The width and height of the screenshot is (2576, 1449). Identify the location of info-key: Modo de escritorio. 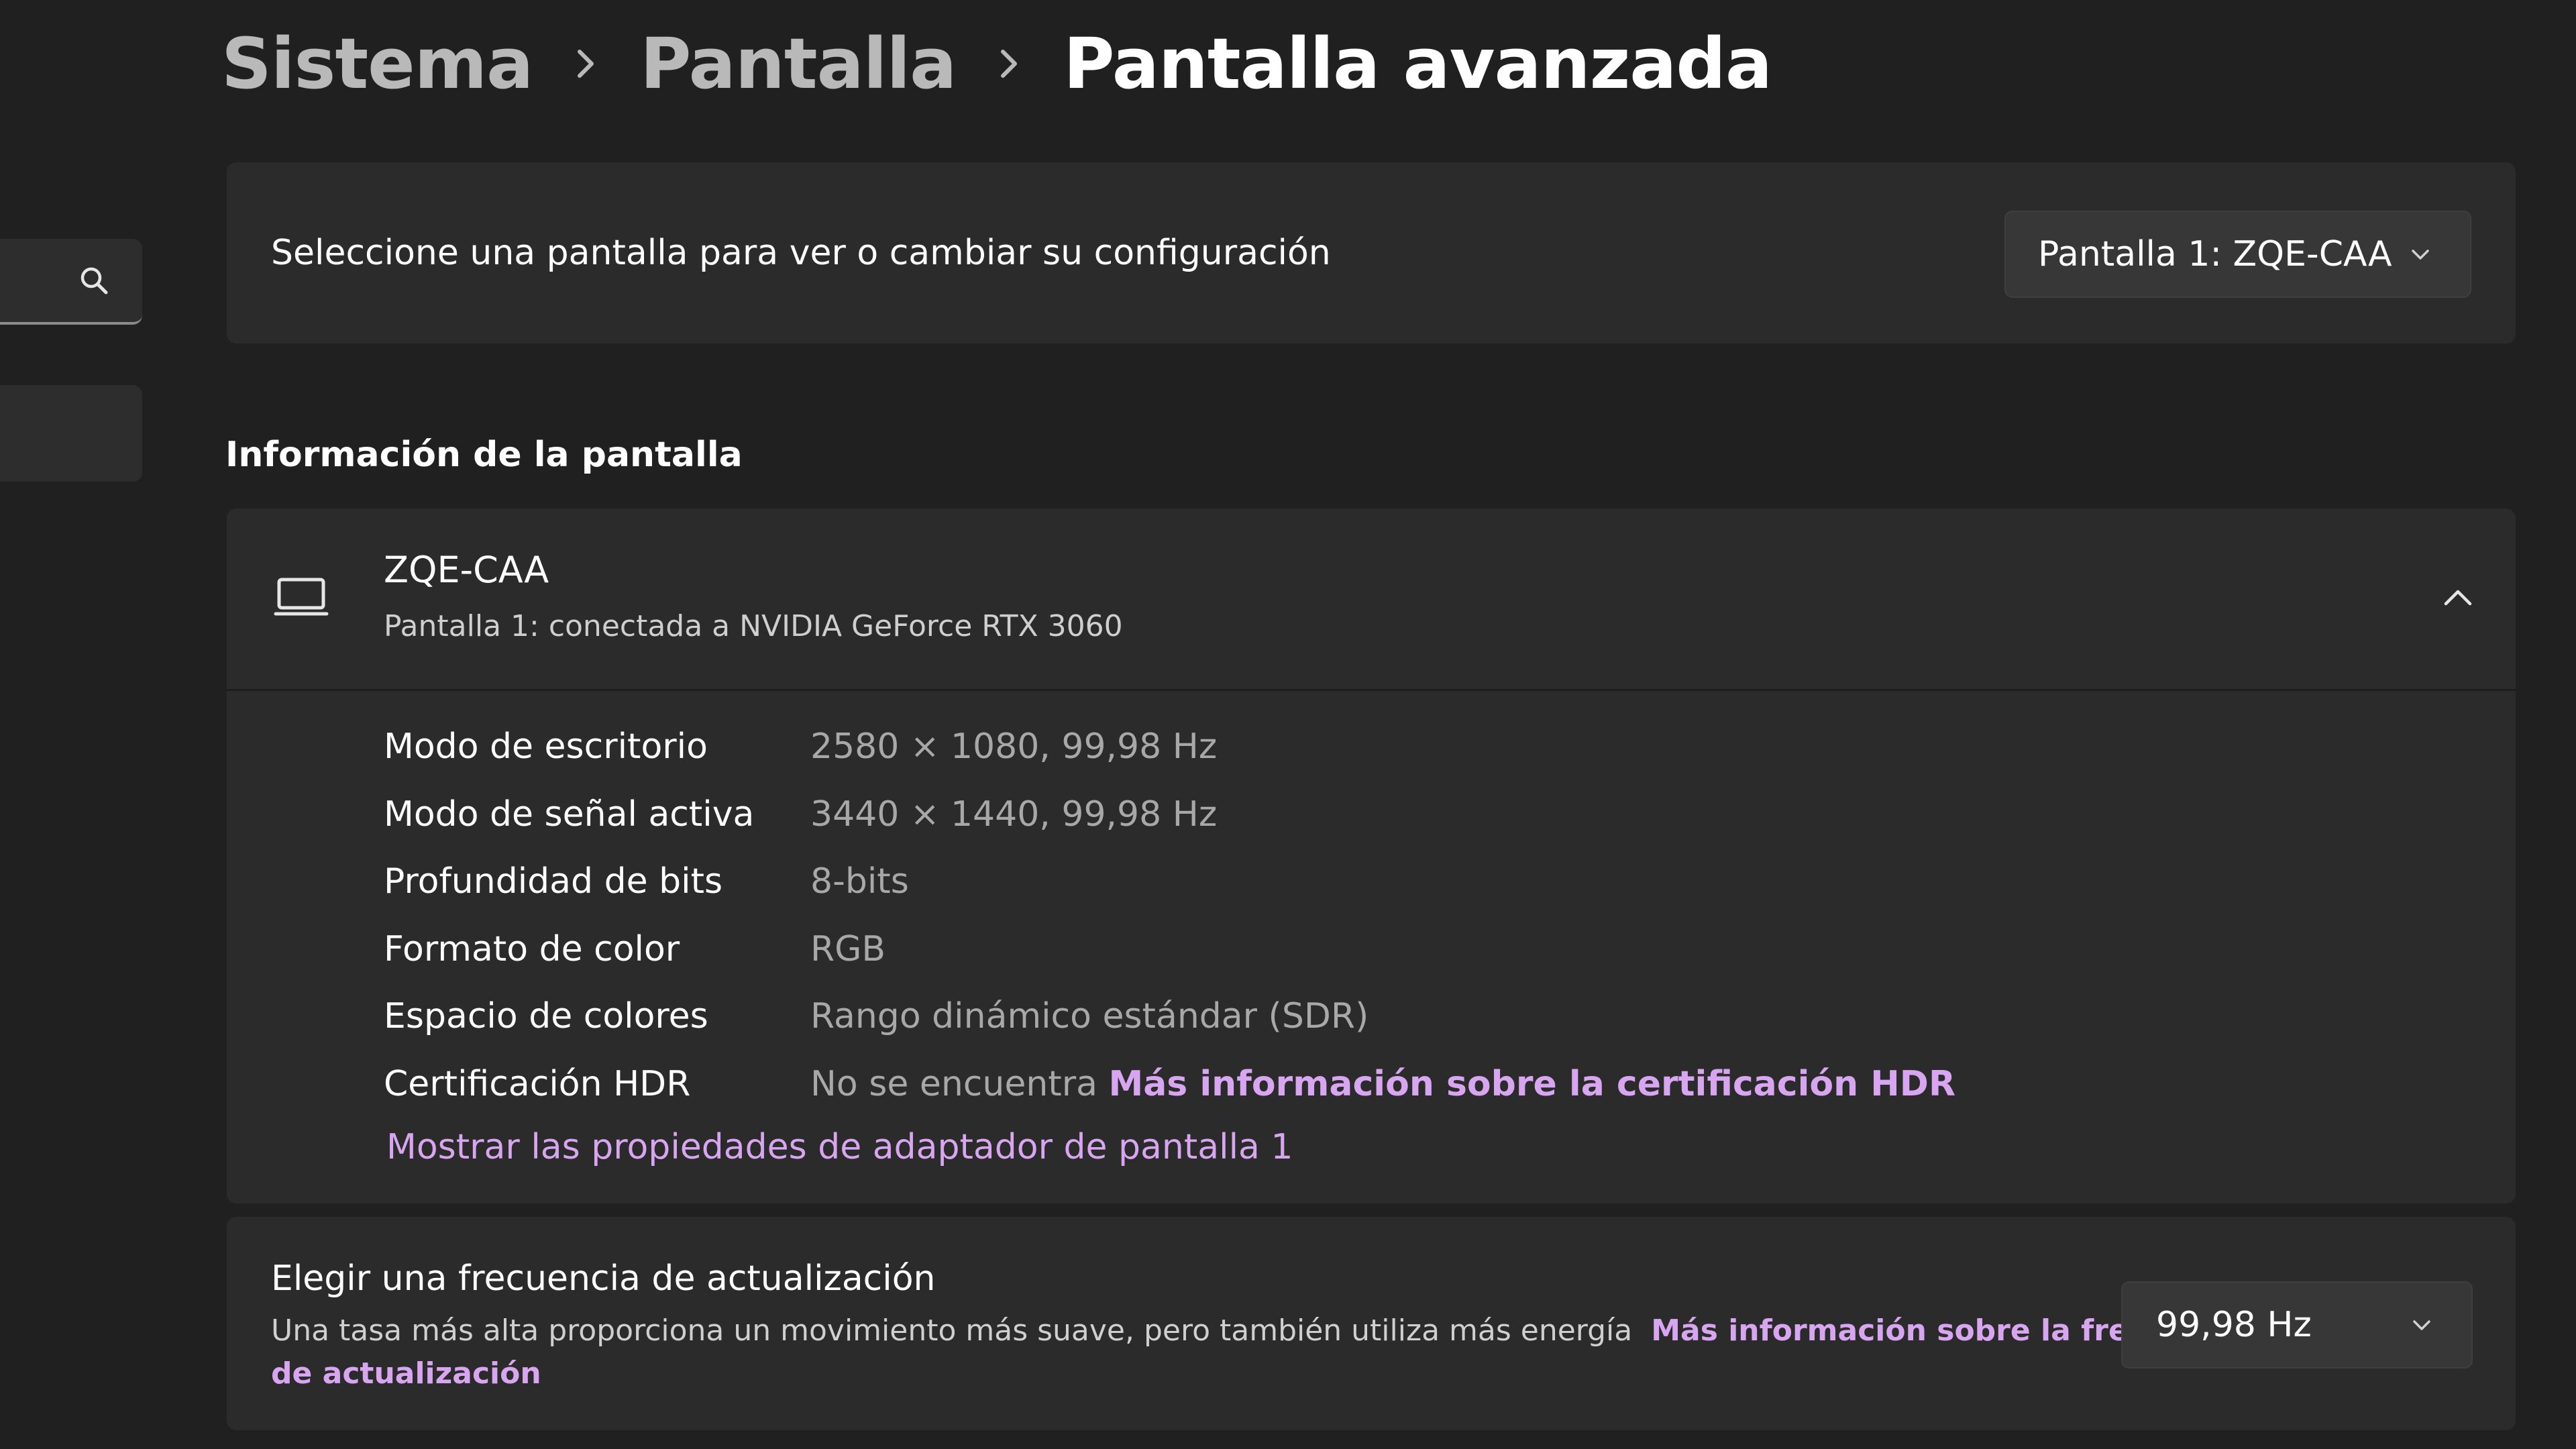
(546, 747).